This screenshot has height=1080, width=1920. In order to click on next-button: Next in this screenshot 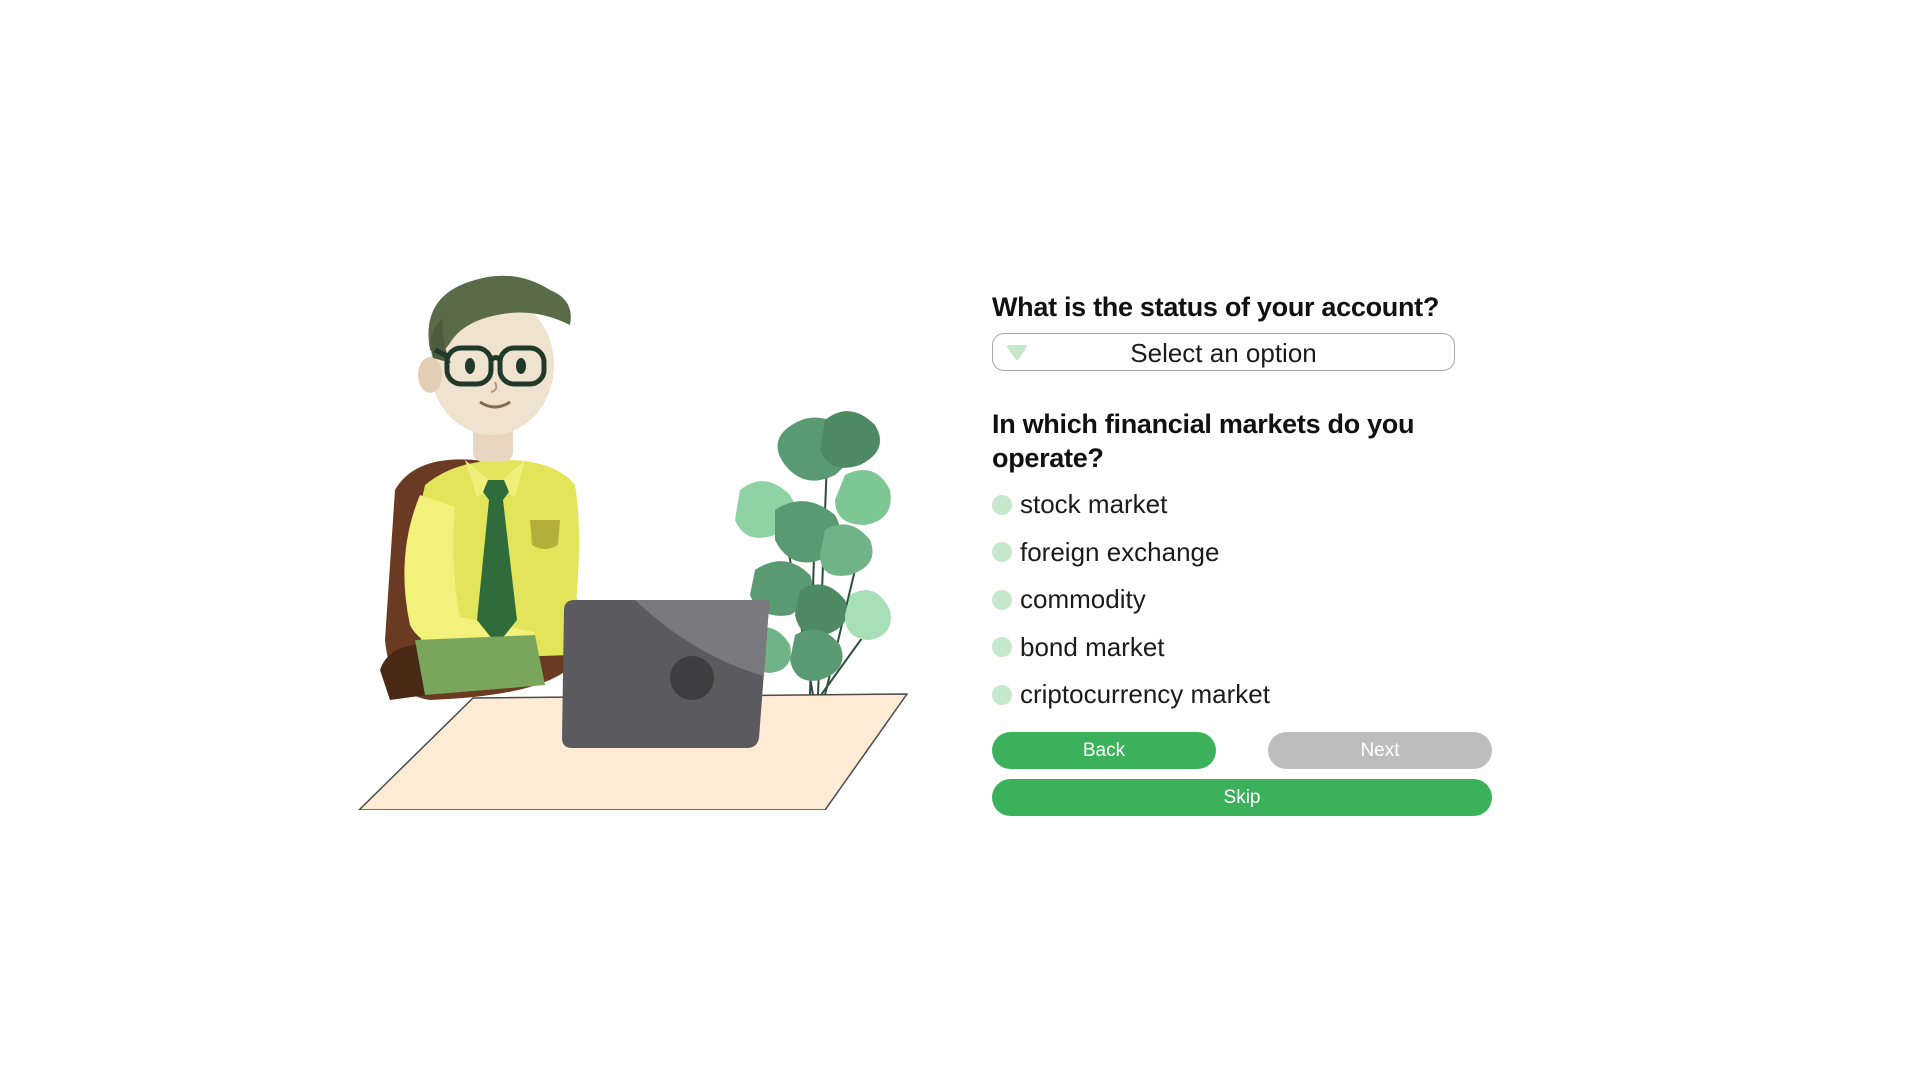, I will do `click(1380, 750)`.